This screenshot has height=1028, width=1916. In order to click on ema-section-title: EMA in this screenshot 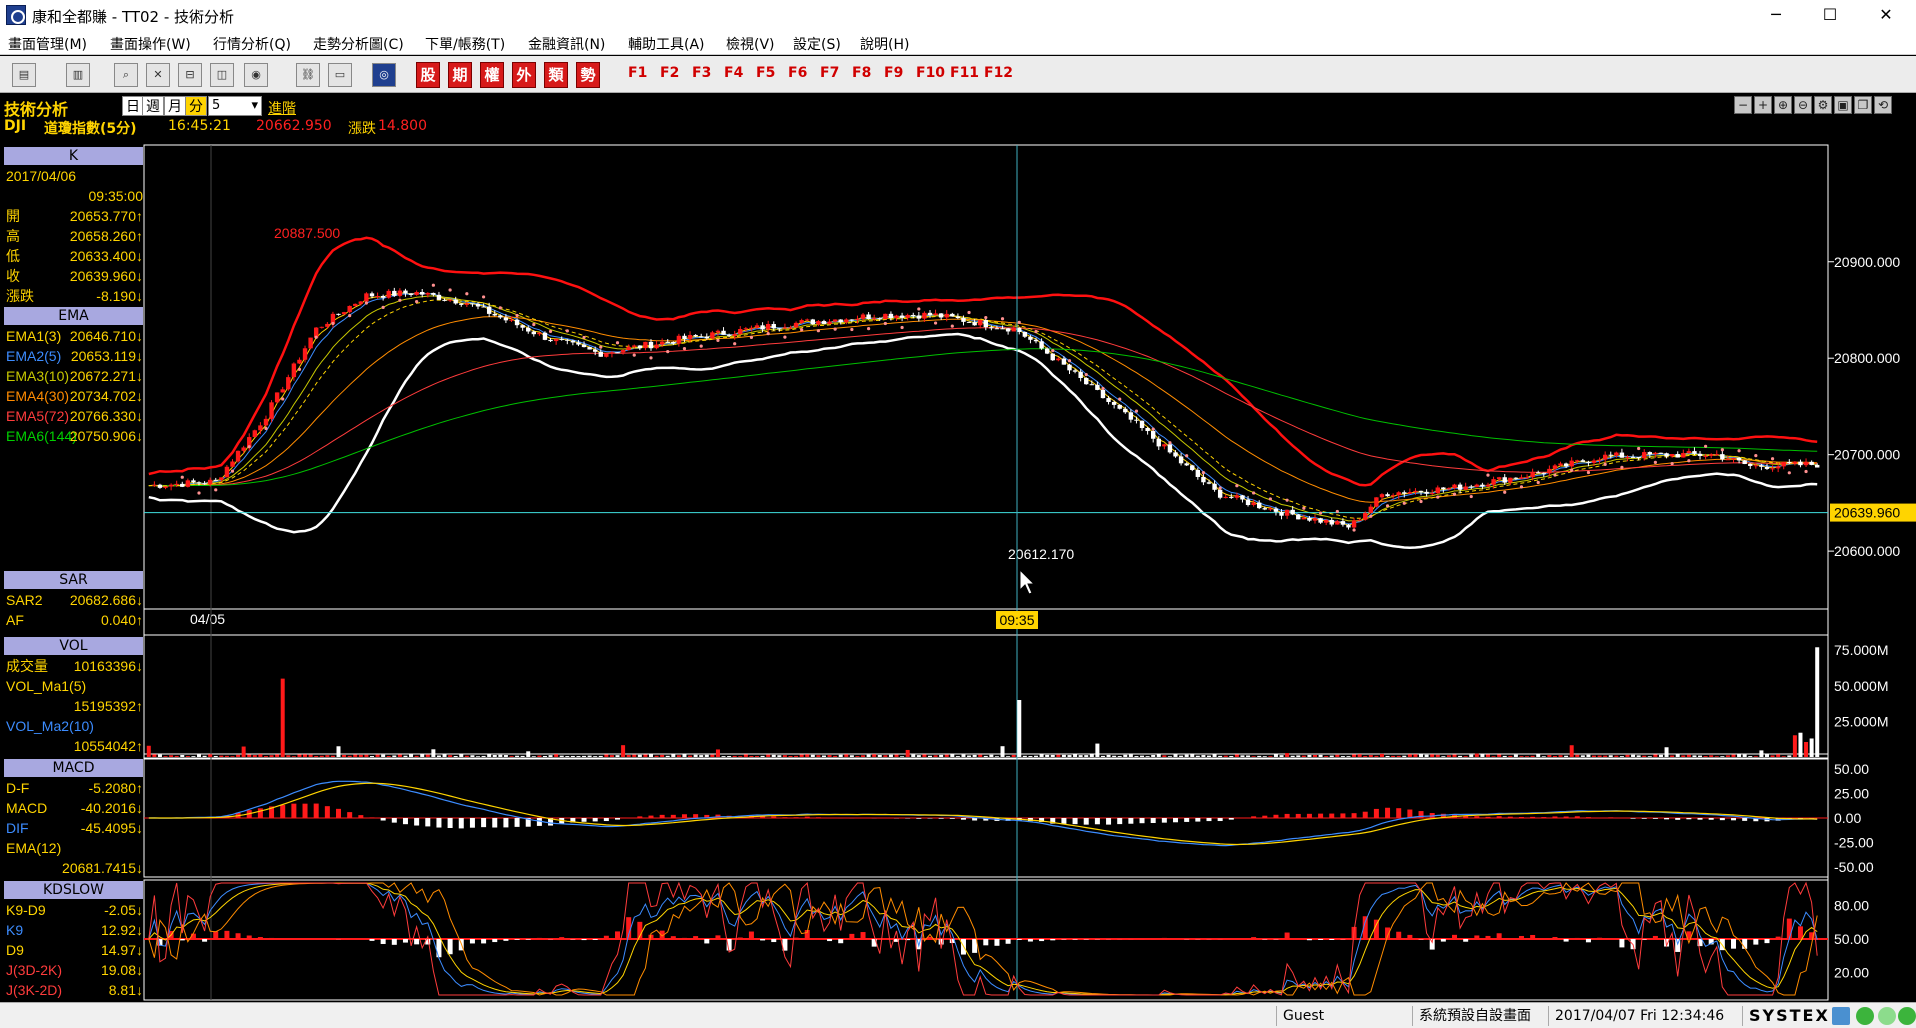, I will do `click(73, 316)`.